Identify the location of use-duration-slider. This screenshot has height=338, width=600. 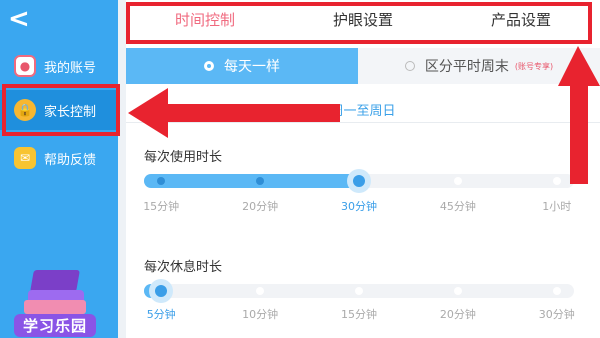
(359, 181).